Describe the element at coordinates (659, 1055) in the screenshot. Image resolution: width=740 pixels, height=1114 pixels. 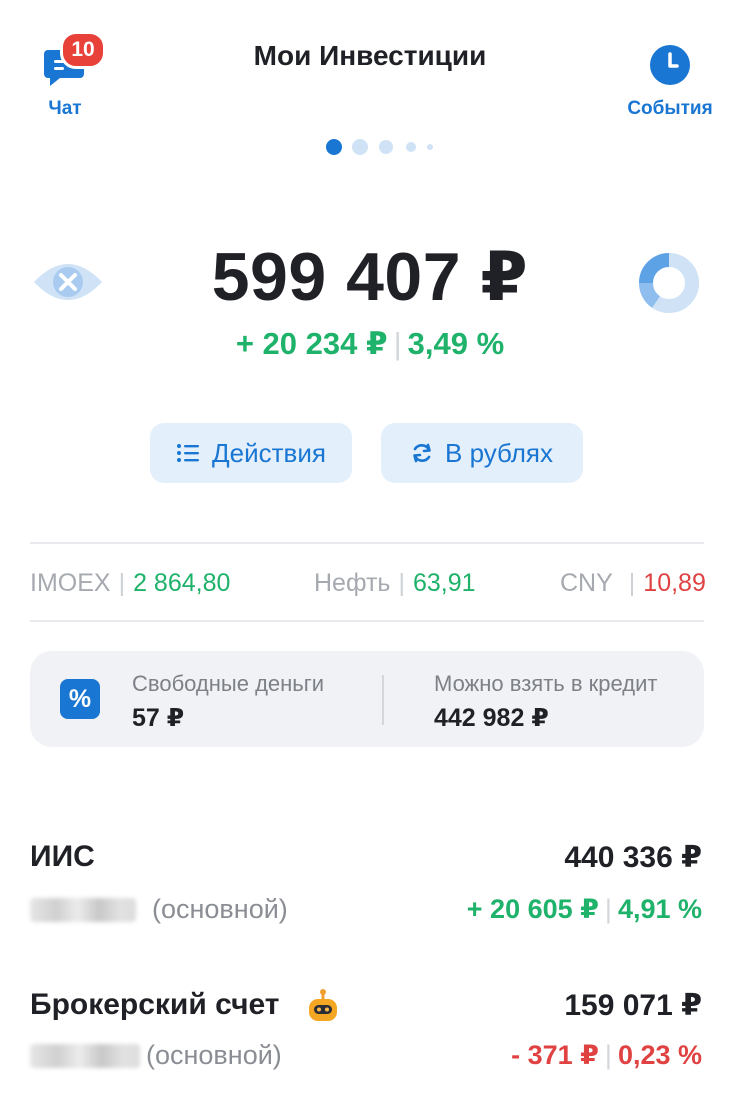
I see `account-change-percent: 0,23 %` at that location.